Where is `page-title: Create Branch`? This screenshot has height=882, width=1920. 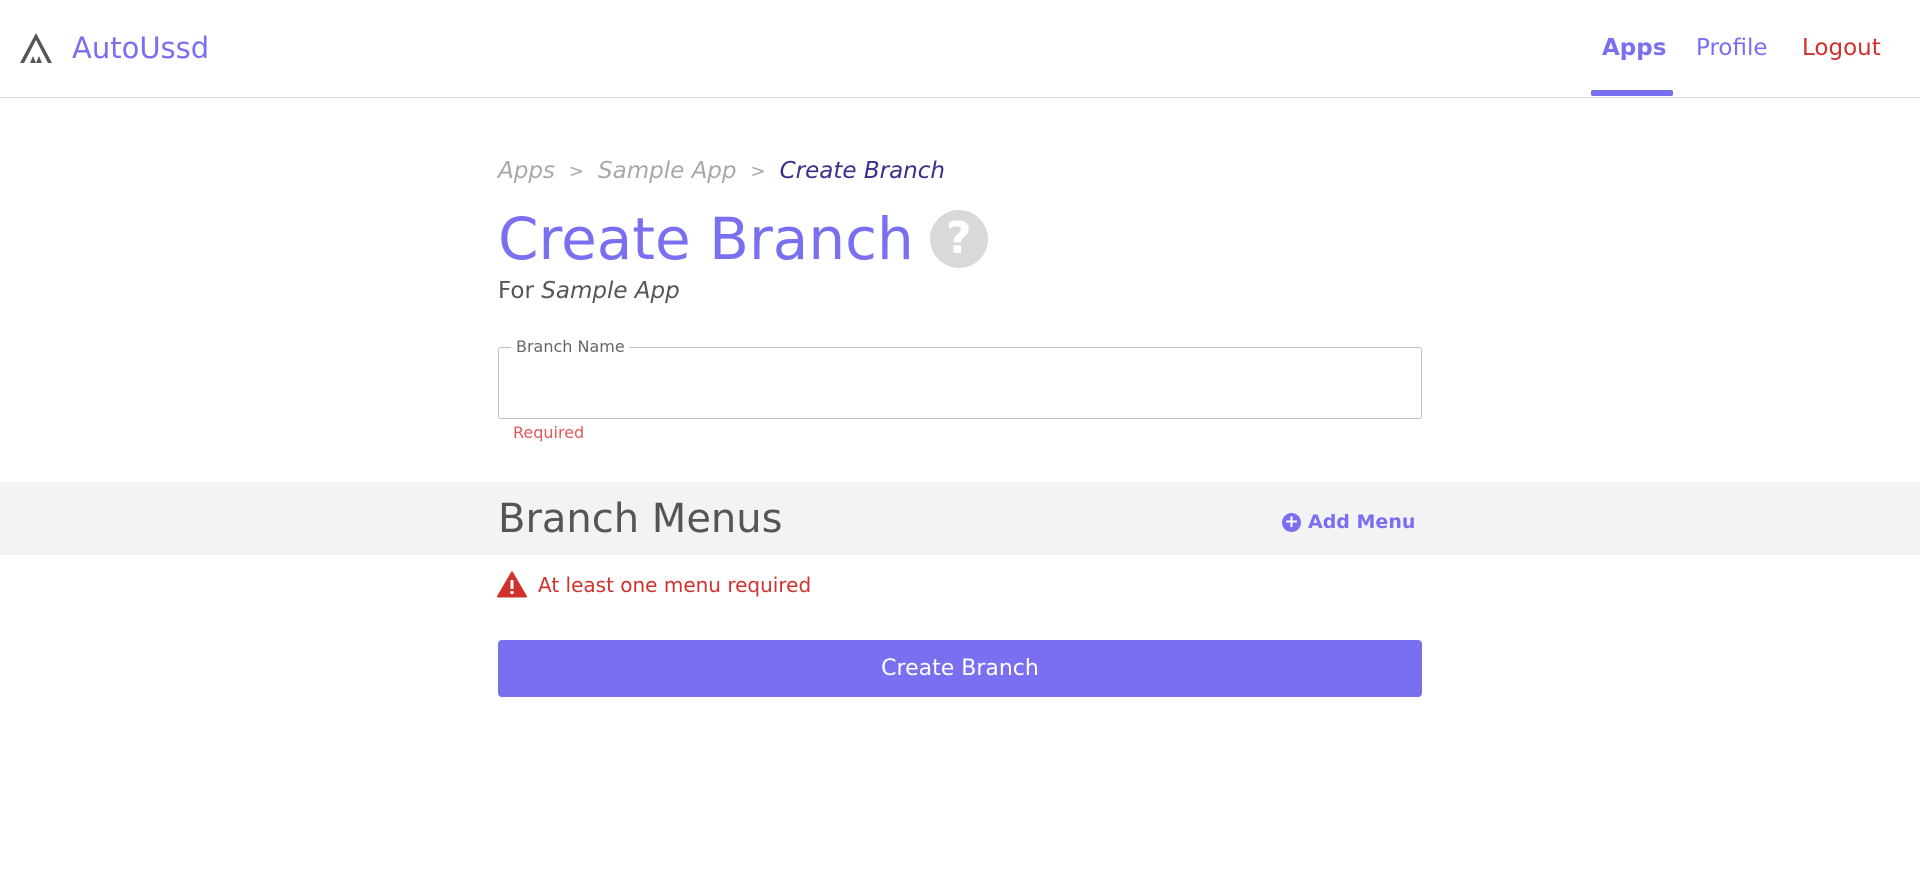
page-title: Create Branch is located at coordinates (706, 239).